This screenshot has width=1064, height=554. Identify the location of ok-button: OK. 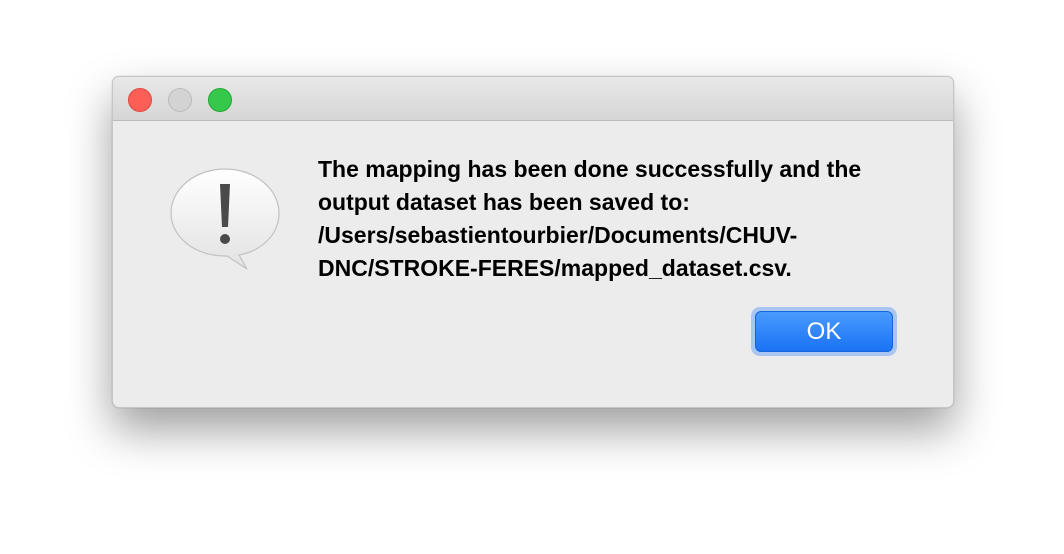
(824, 331).